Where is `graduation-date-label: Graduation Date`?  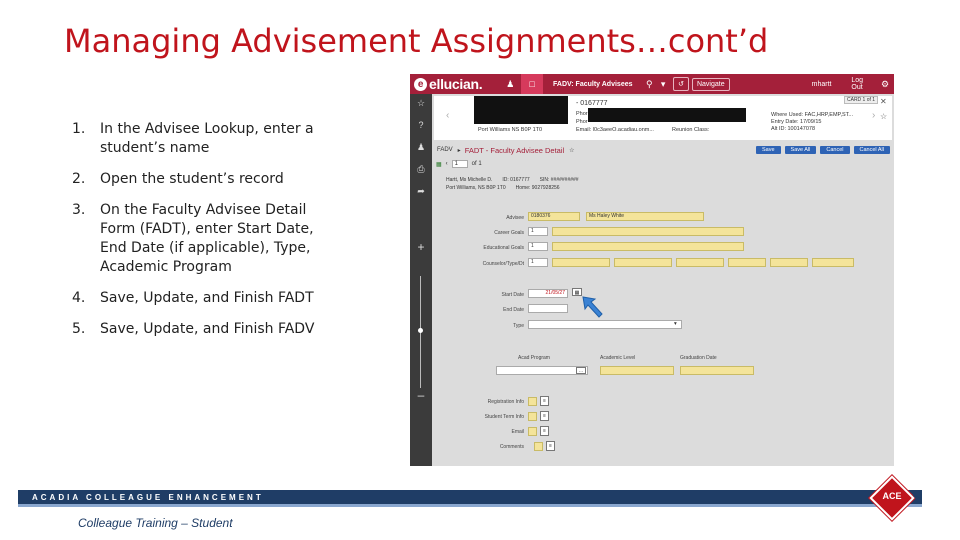 graduation-date-label: Graduation Date is located at coordinates (698, 358).